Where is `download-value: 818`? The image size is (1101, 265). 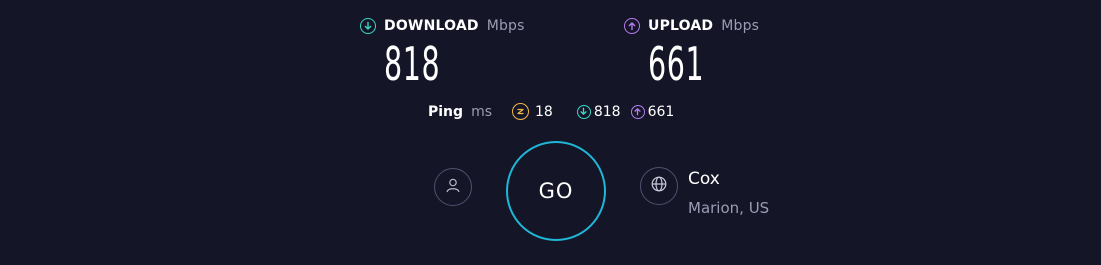 download-value: 818 is located at coordinates (412, 64).